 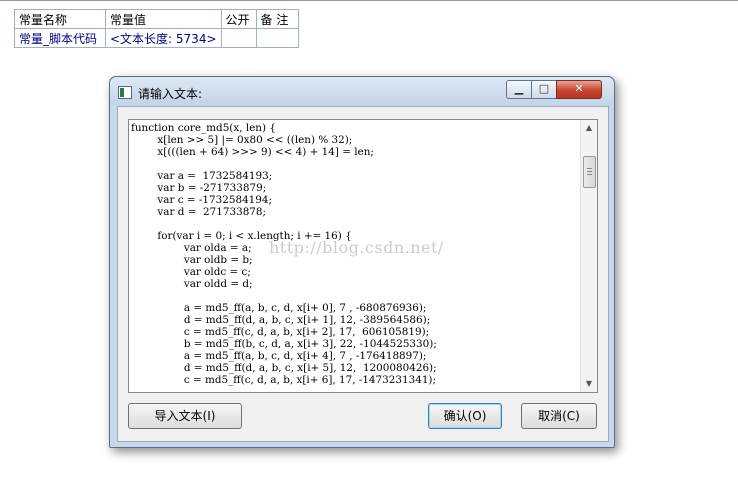 I want to click on minimize-button: ▁, so click(x=519, y=89).